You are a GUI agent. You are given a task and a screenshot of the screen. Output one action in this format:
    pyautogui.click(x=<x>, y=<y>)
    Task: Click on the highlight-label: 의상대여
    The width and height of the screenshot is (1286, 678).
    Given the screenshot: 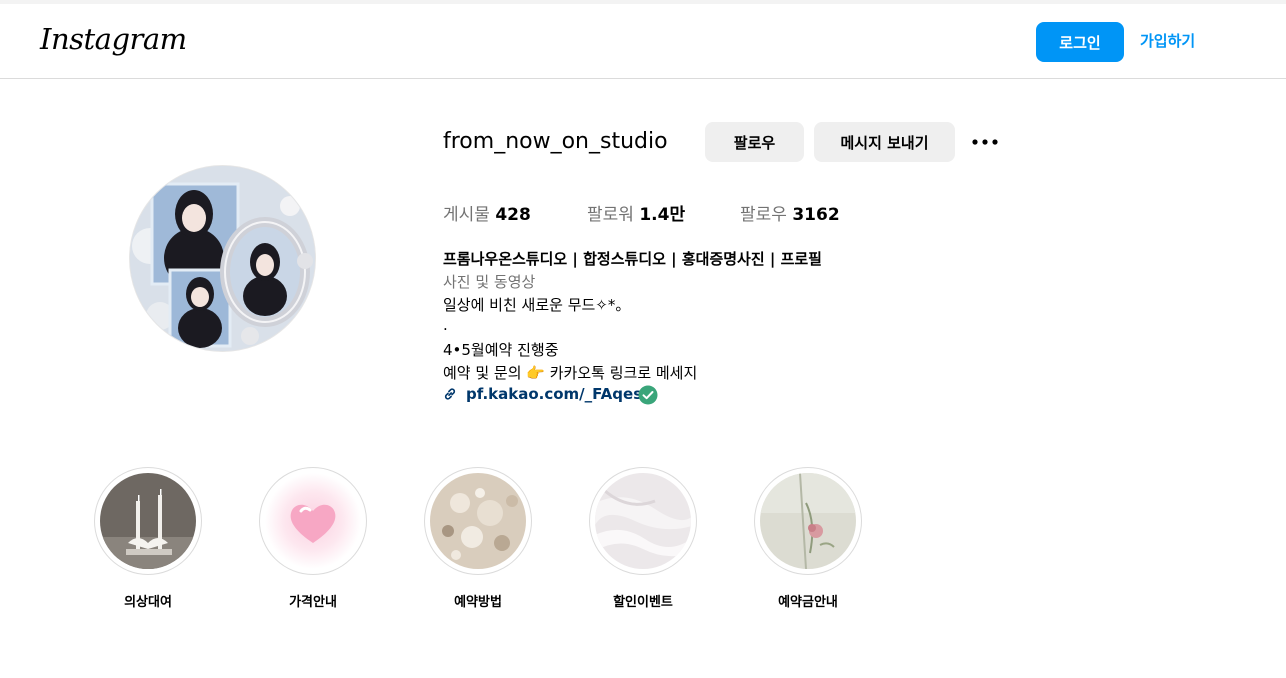 What is the action you would take?
    pyautogui.click(x=148, y=602)
    